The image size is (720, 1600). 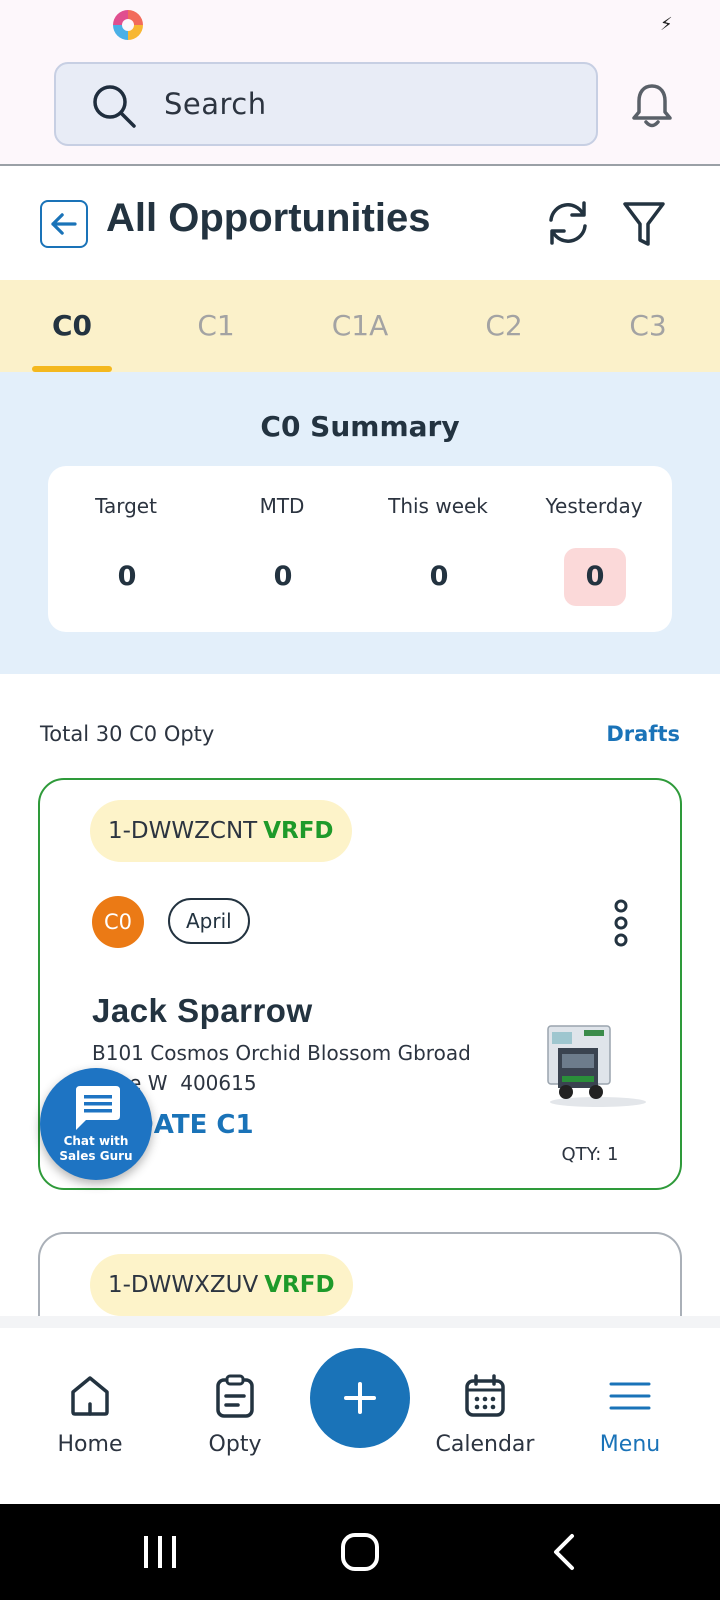 I want to click on stat-label: Target, so click(x=126, y=506).